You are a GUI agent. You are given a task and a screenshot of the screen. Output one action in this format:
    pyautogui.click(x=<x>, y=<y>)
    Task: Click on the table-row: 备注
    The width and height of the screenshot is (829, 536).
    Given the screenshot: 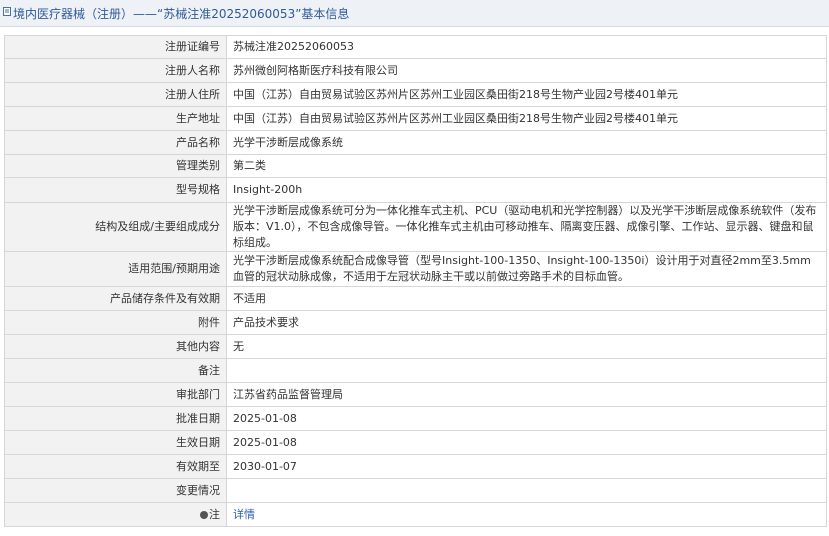 What is the action you would take?
    pyautogui.click(x=415, y=370)
    